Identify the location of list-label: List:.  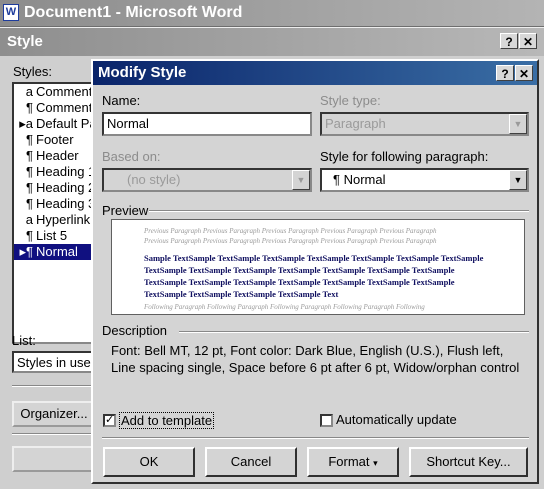
(24, 340).